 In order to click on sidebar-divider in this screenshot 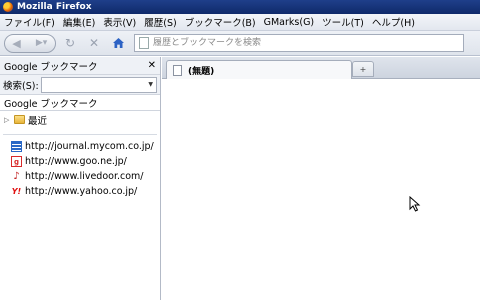, I will do `click(80, 134)`.